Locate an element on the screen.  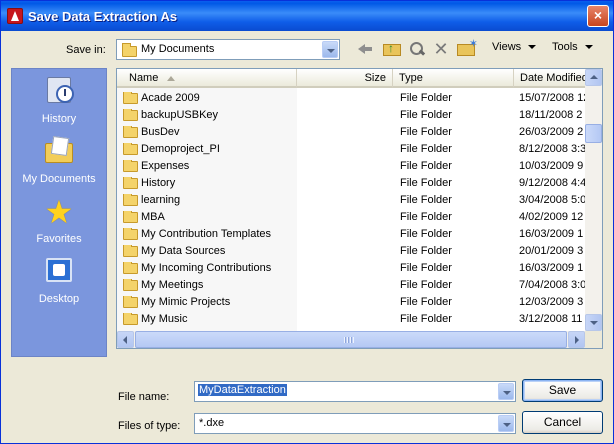
file-row: MBA File Folder 4/02/2009 12 is located at coordinates (351, 217).